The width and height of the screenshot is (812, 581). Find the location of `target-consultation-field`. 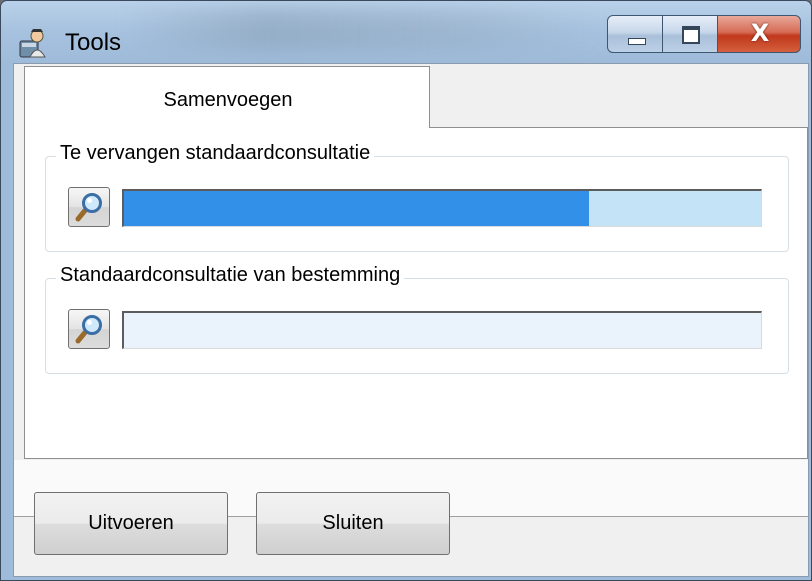

target-consultation-field is located at coordinates (442, 330).